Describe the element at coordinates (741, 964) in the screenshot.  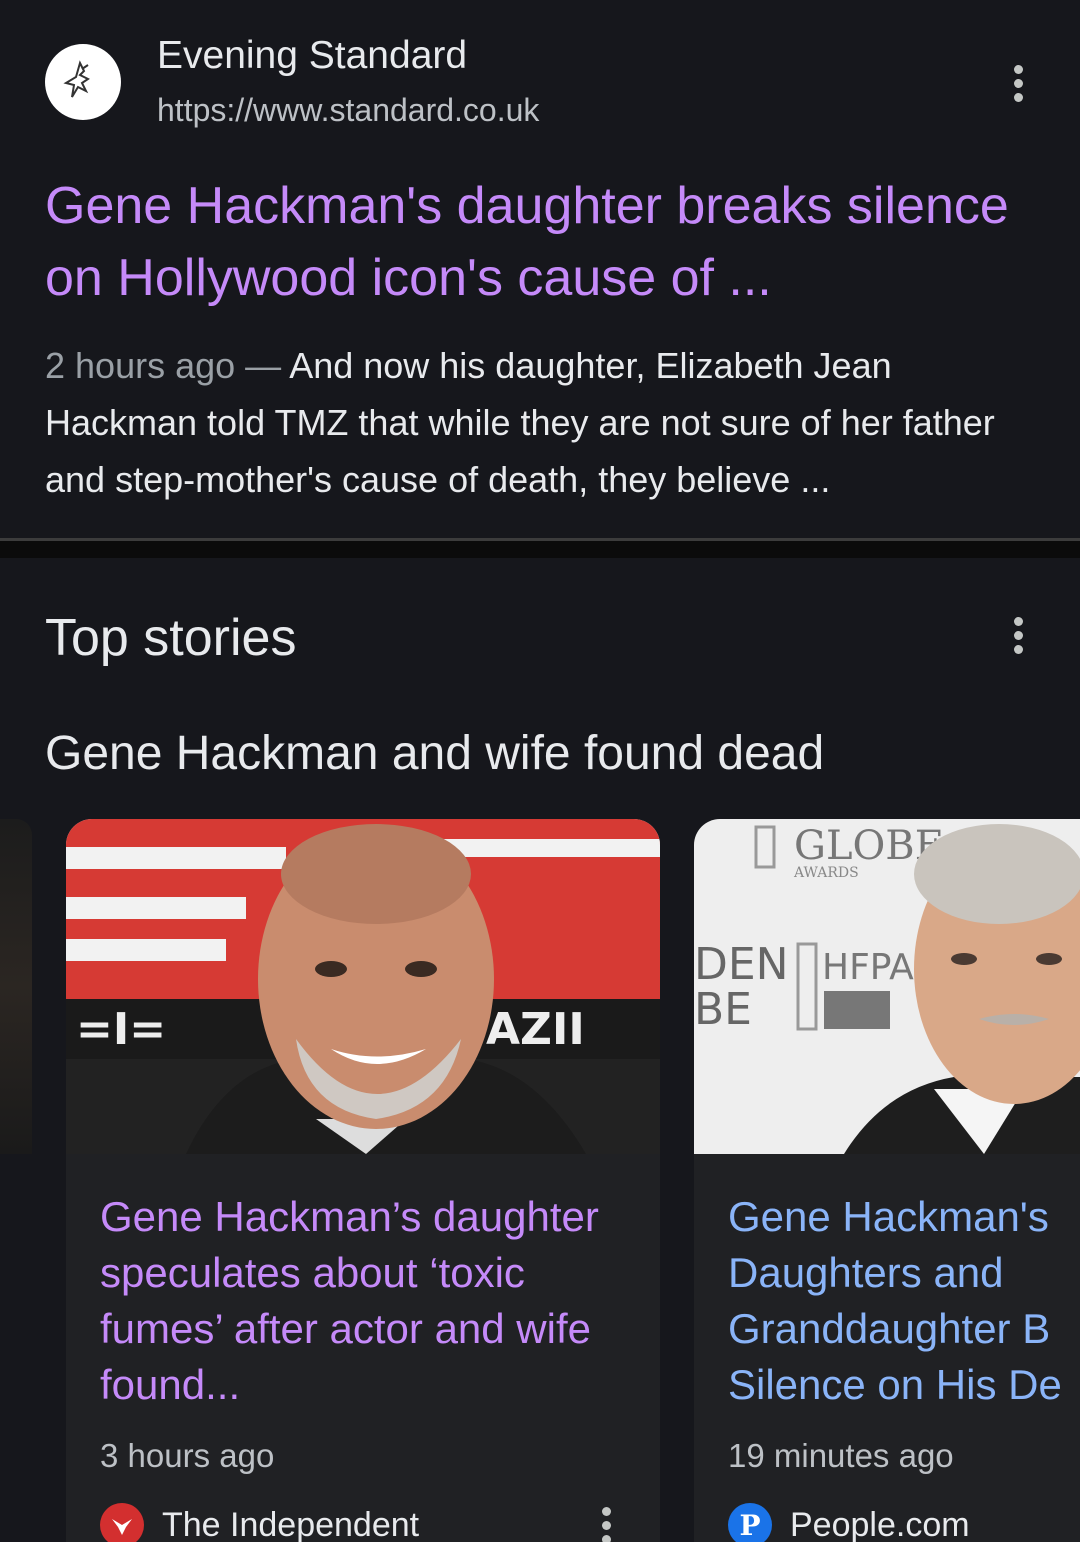
I see `svg-text: DEN` at that location.